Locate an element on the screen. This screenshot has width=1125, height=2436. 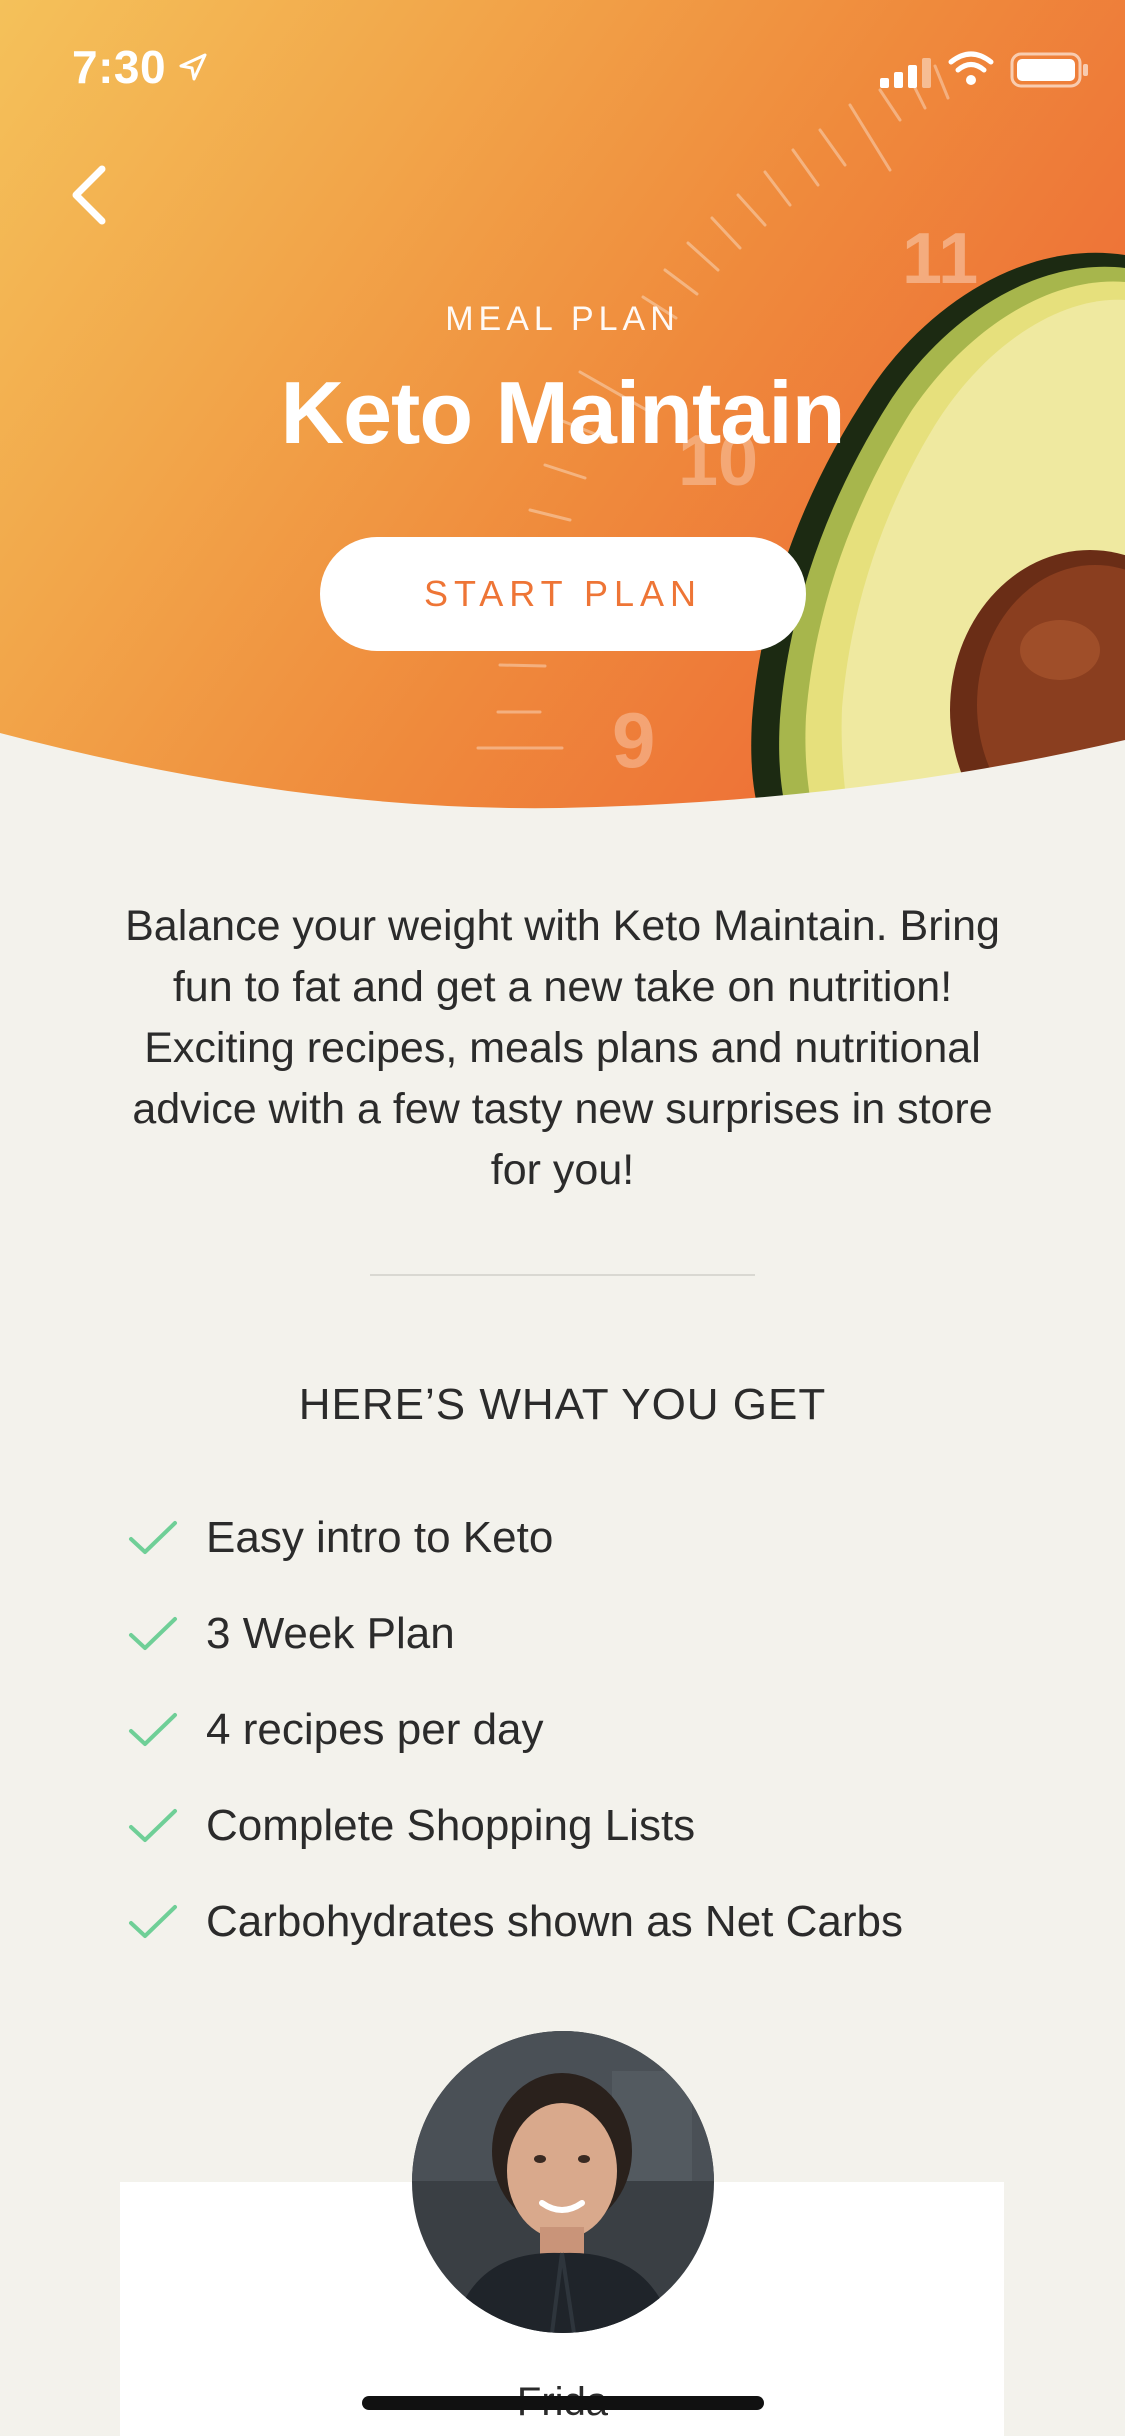
list-item: 4 recipes per day is located at coordinates (578, 1730).